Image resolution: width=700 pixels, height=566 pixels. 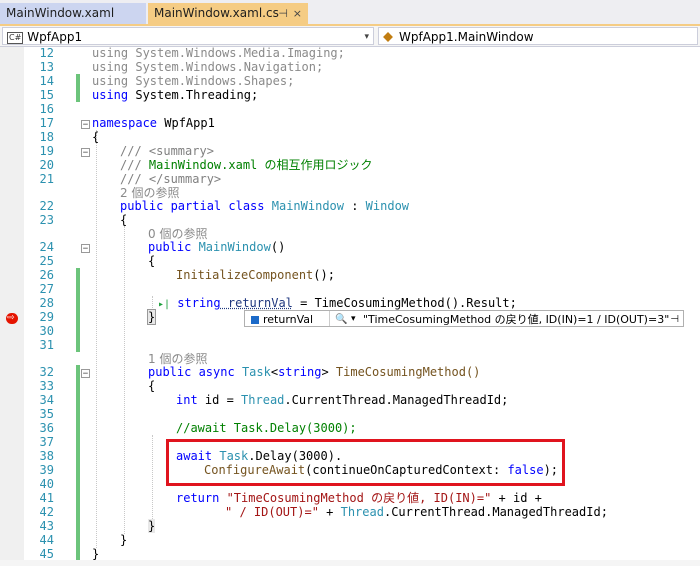 I want to click on code-text: System.Windows.Navigation;, so click(x=226, y=67).